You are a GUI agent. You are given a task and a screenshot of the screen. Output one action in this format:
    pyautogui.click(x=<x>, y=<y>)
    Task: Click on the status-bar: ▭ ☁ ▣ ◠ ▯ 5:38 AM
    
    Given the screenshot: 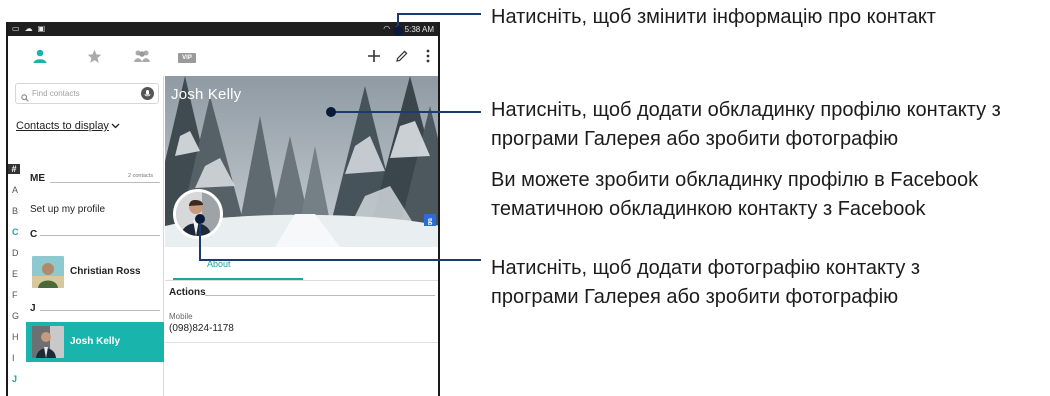 What is the action you would take?
    pyautogui.click(x=223, y=29)
    